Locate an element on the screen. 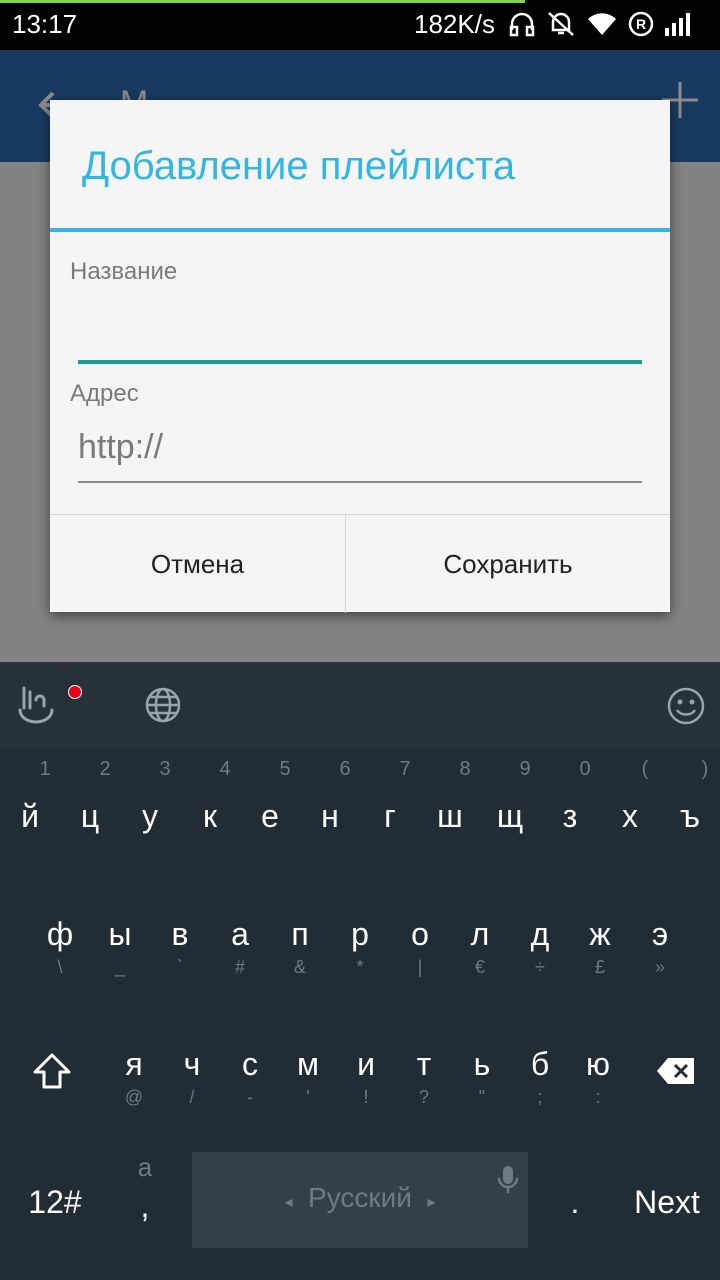 The image size is (720, 1280). globe-icon is located at coordinates (163, 705).